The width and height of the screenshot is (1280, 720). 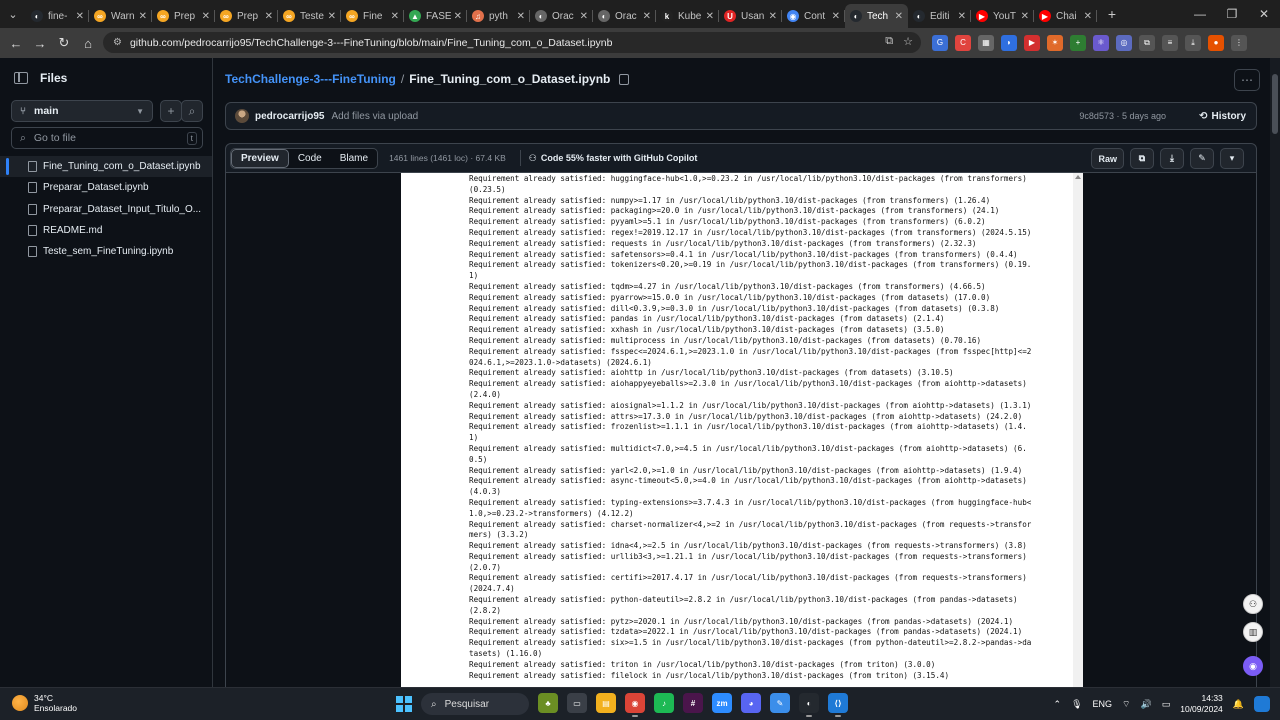 What do you see at coordinates (310, 158) in the screenshot?
I see `tab-code: Code` at bounding box center [310, 158].